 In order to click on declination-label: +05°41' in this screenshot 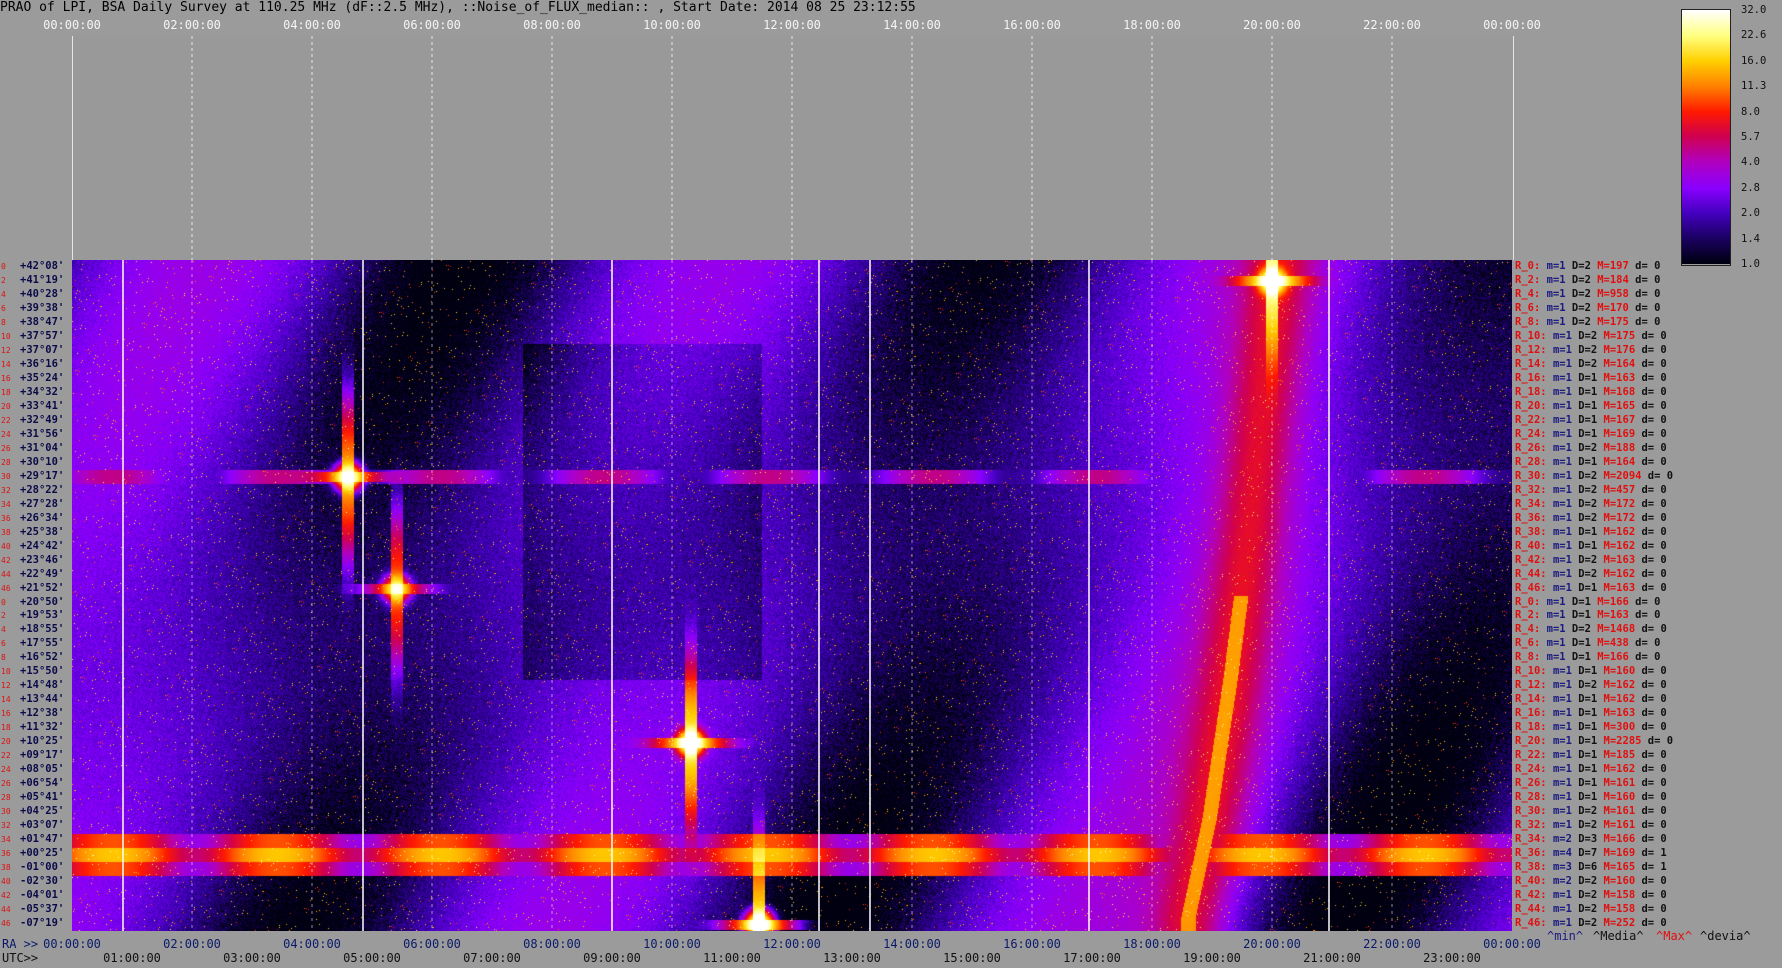, I will do `click(42, 797)`.